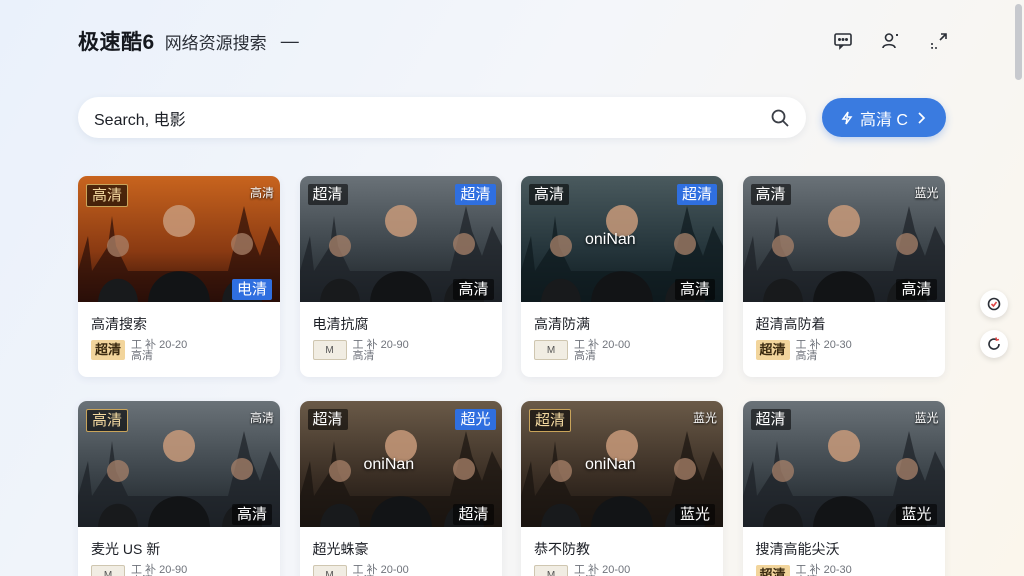 The width and height of the screenshot is (1024, 576). What do you see at coordinates (843, 324) in the screenshot?
I see `card-title: 超清高防着` at bounding box center [843, 324].